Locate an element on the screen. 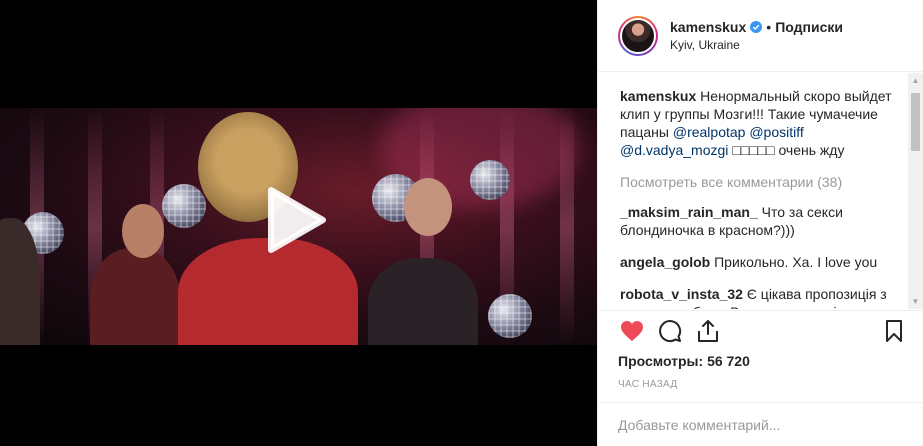 Image resolution: width=923 pixels, height=446 pixels. avatar-image is located at coordinates (638, 35).